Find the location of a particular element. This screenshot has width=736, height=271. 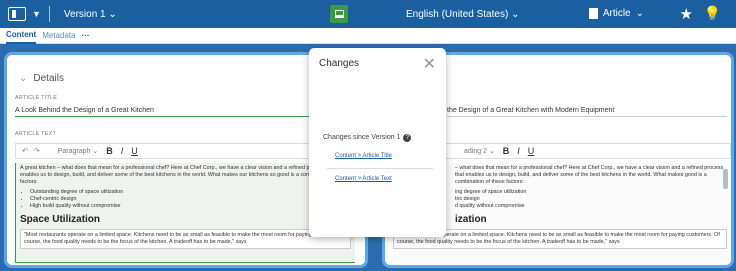

section-heading: ization is located at coordinates (471, 219).